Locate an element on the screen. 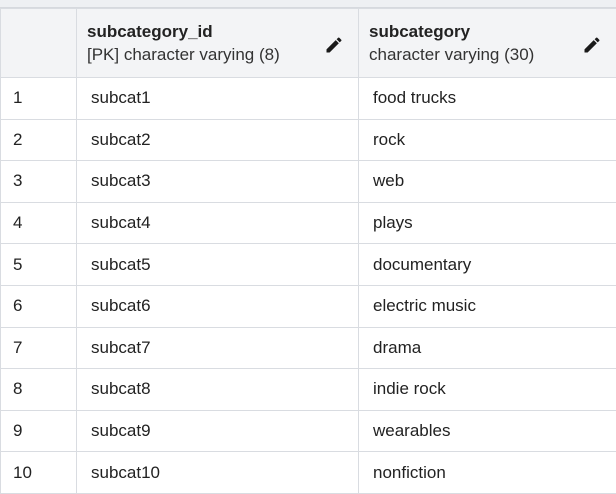  cell-subcategory: indie rock is located at coordinates (487, 390).